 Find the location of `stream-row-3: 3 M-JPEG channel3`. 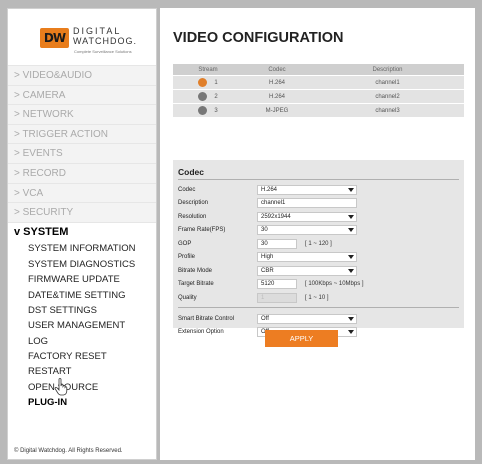

stream-row-3: 3 M-JPEG channel3 is located at coordinates (318, 110).